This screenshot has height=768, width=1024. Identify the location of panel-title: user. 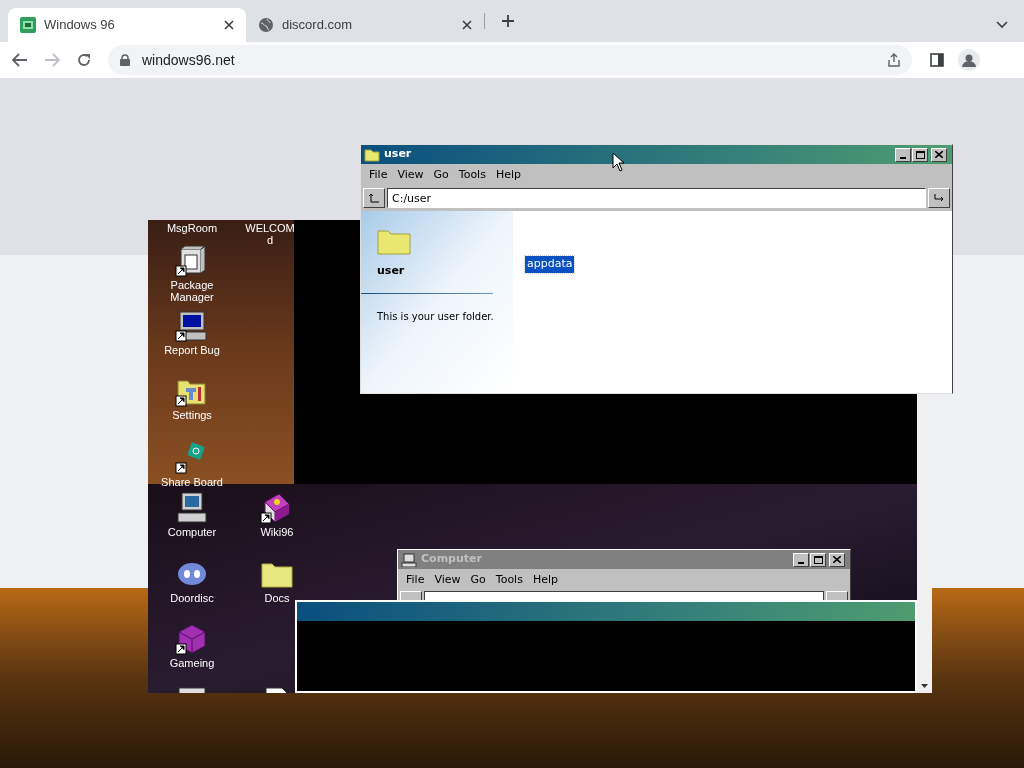
(391, 271).